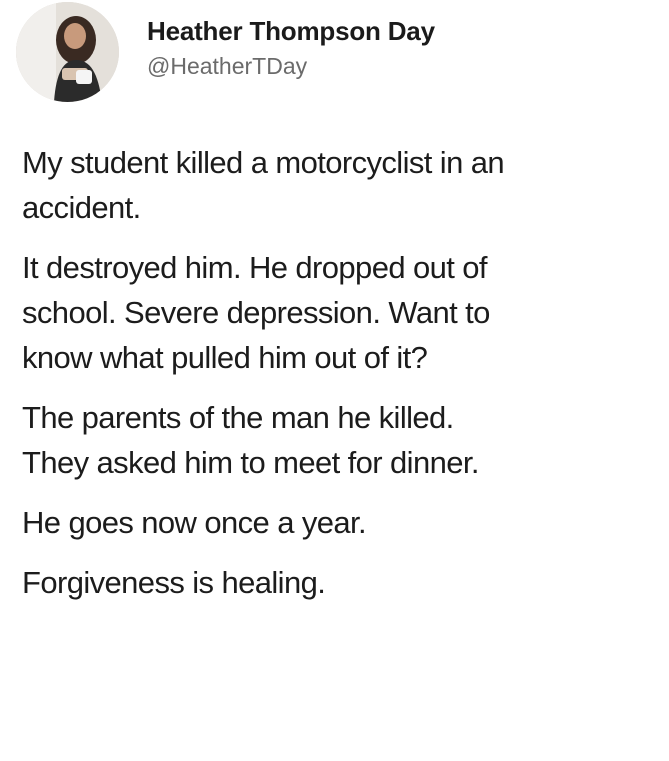 The width and height of the screenshot is (669, 761). What do you see at coordinates (291, 31) in the screenshot?
I see `author-display-name: Heather Thompson Day` at bounding box center [291, 31].